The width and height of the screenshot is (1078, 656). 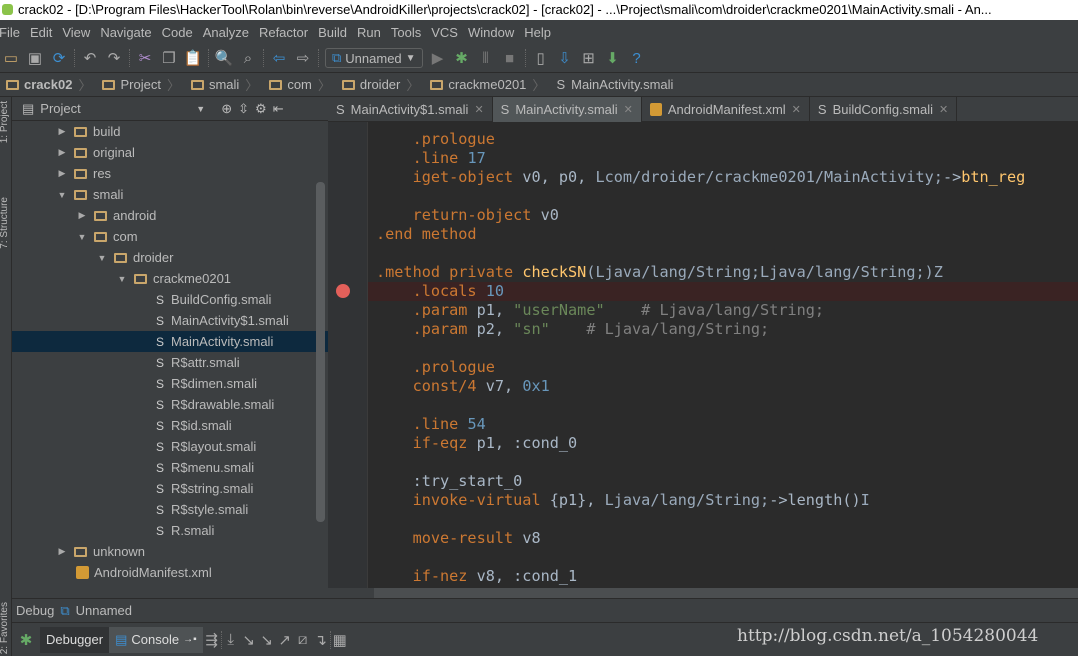 I want to click on paste-icon: 📋, so click(x=193, y=58).